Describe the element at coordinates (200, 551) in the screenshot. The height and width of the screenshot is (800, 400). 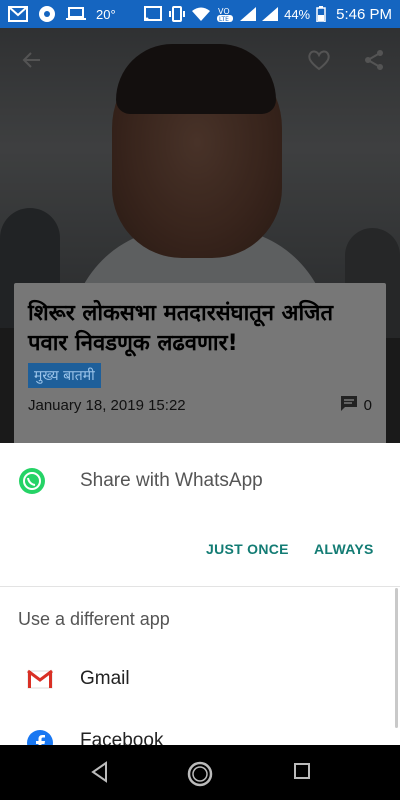
I see `share-actions: JUST ONCE ALWAYS` at that location.